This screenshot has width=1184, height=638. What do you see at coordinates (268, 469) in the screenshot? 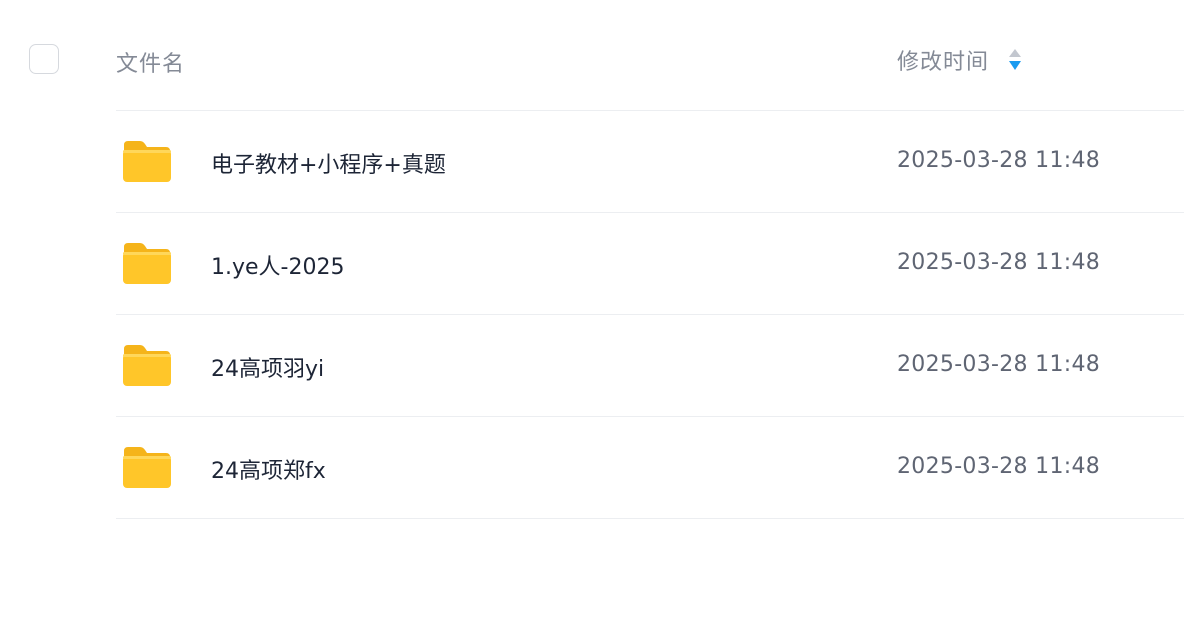
I see `file-name: 24高项郑fx` at bounding box center [268, 469].